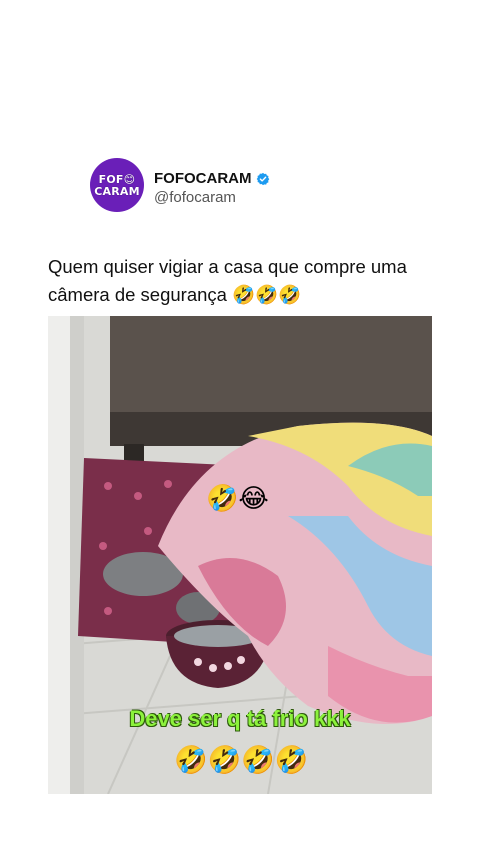 Image resolution: width=480 pixels, height=854 pixels. Describe the element at coordinates (262, 178) in the screenshot. I see `verified-badge-icon` at that location.